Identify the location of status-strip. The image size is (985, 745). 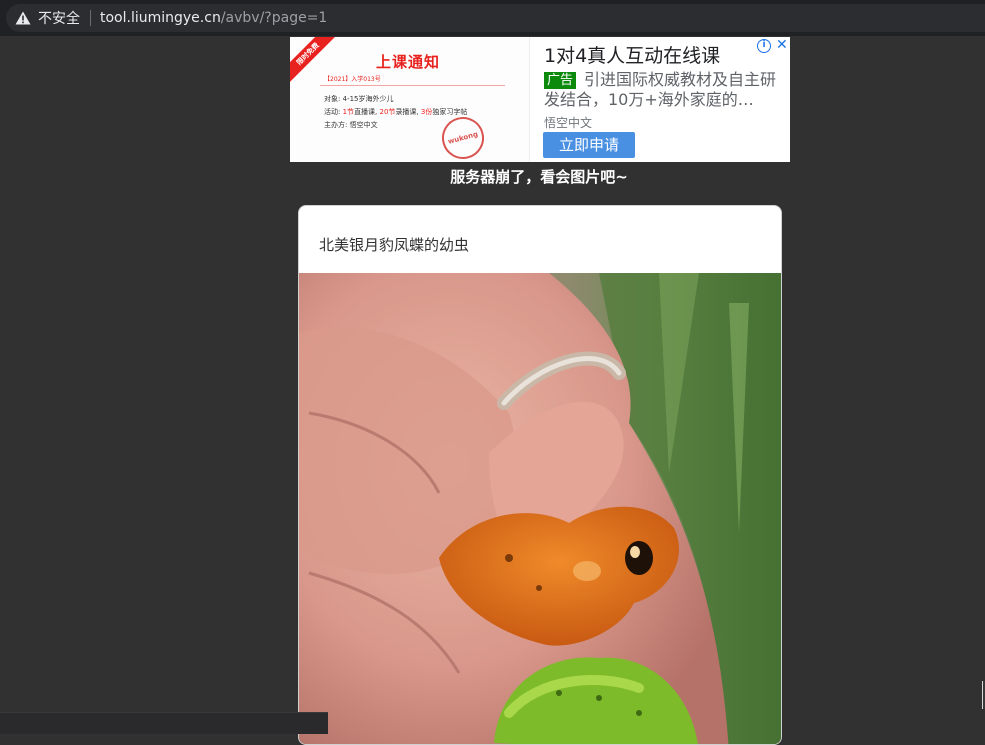
(164, 723).